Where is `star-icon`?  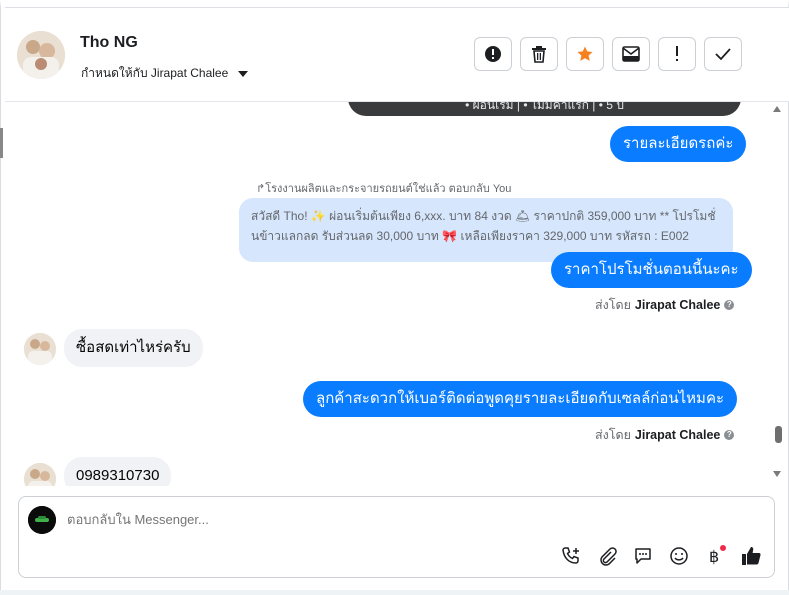
star-icon is located at coordinates (585, 53).